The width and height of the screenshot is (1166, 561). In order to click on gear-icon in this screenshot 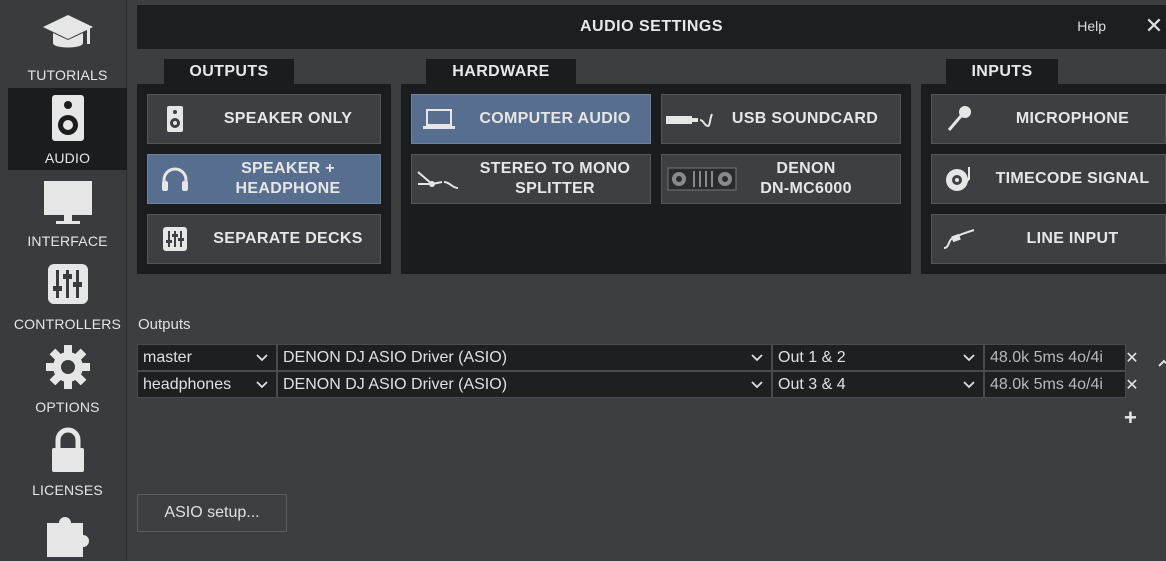, I will do `click(68, 367)`.